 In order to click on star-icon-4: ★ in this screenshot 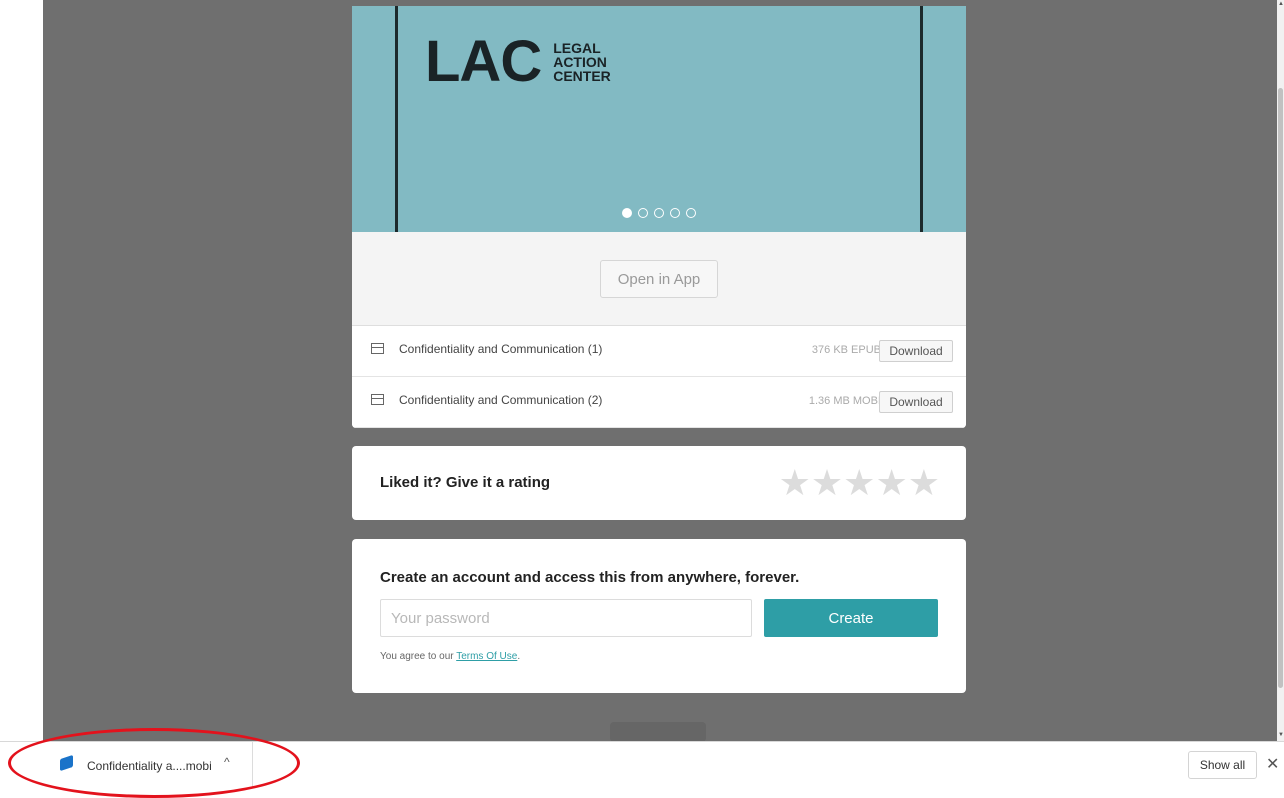, I will do `click(891, 483)`.